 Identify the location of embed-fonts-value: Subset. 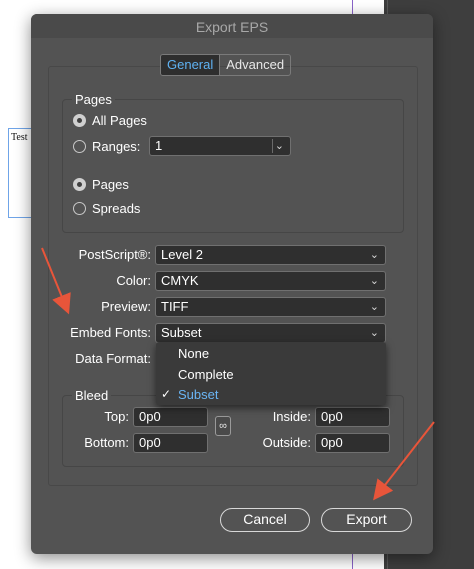
(181, 332).